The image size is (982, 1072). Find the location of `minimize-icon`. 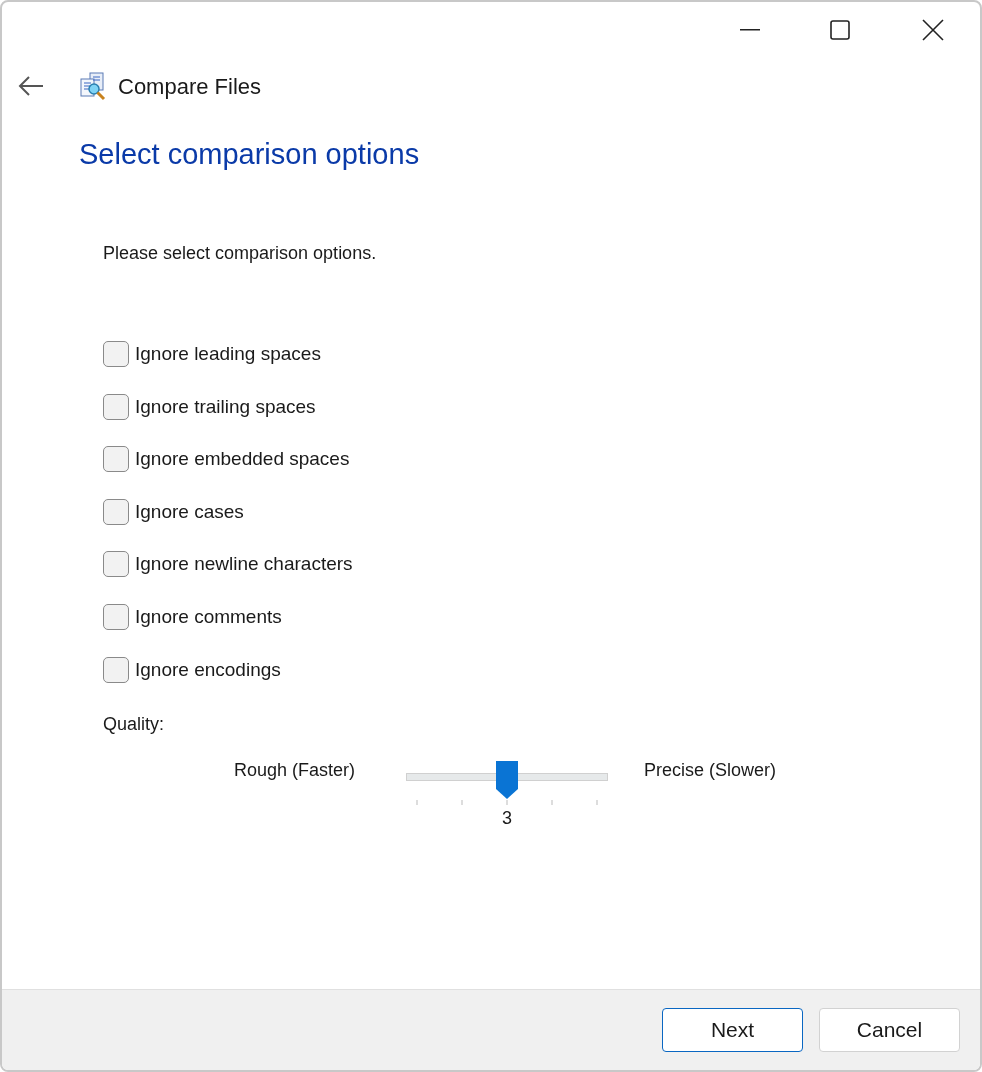

minimize-icon is located at coordinates (750, 30).